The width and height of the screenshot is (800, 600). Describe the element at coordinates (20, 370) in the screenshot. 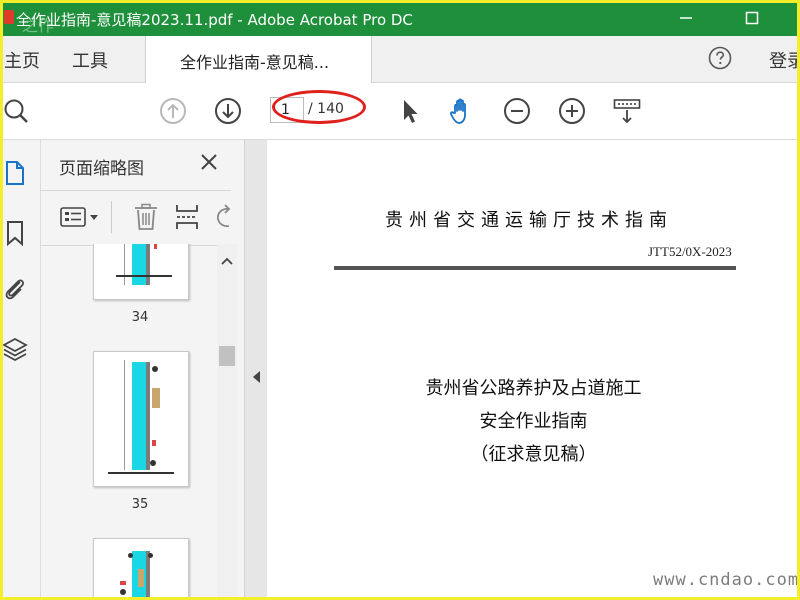

I see `navigation-rail` at that location.